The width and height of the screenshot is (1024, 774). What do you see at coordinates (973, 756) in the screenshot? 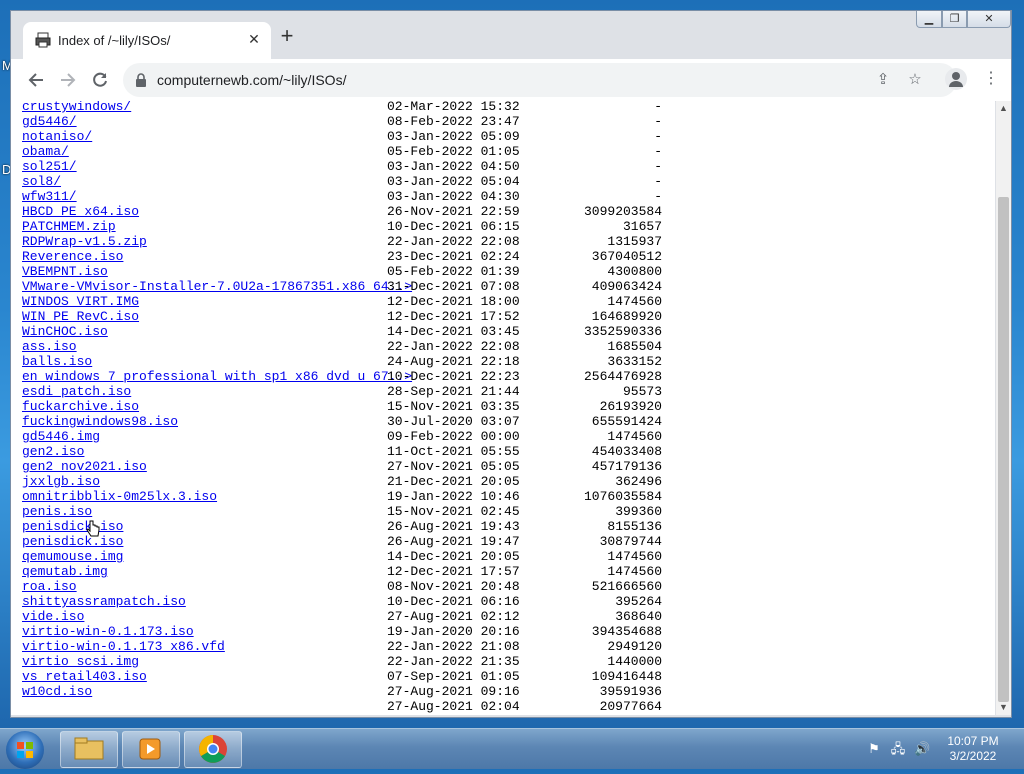
I see `clock-date: 3/2/2022` at bounding box center [973, 756].